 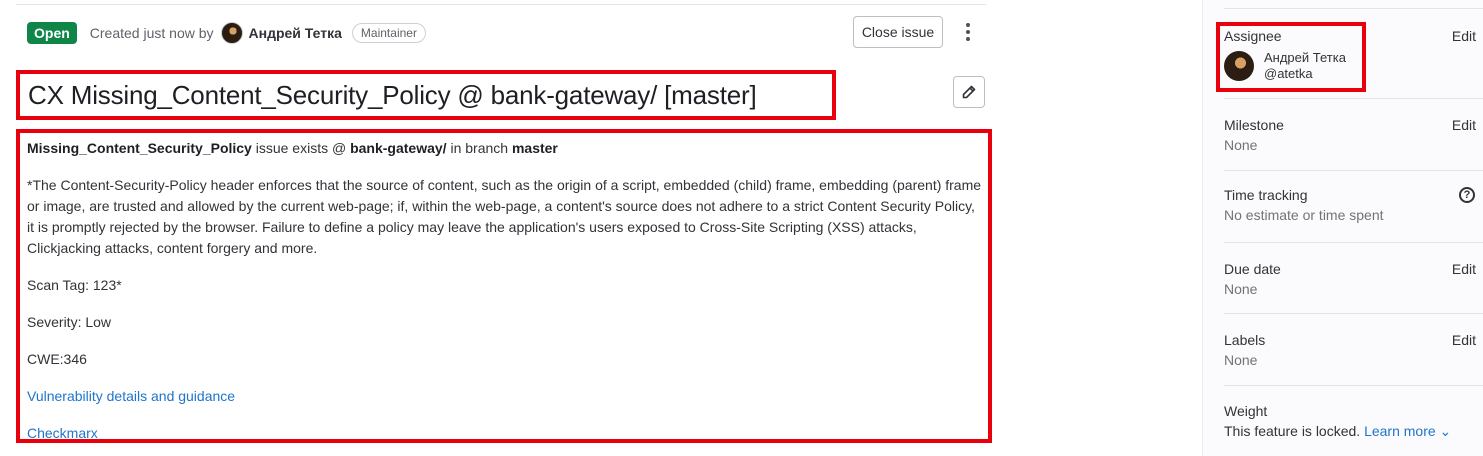 I want to click on milestone-edit-button: Edit, so click(x=1464, y=125).